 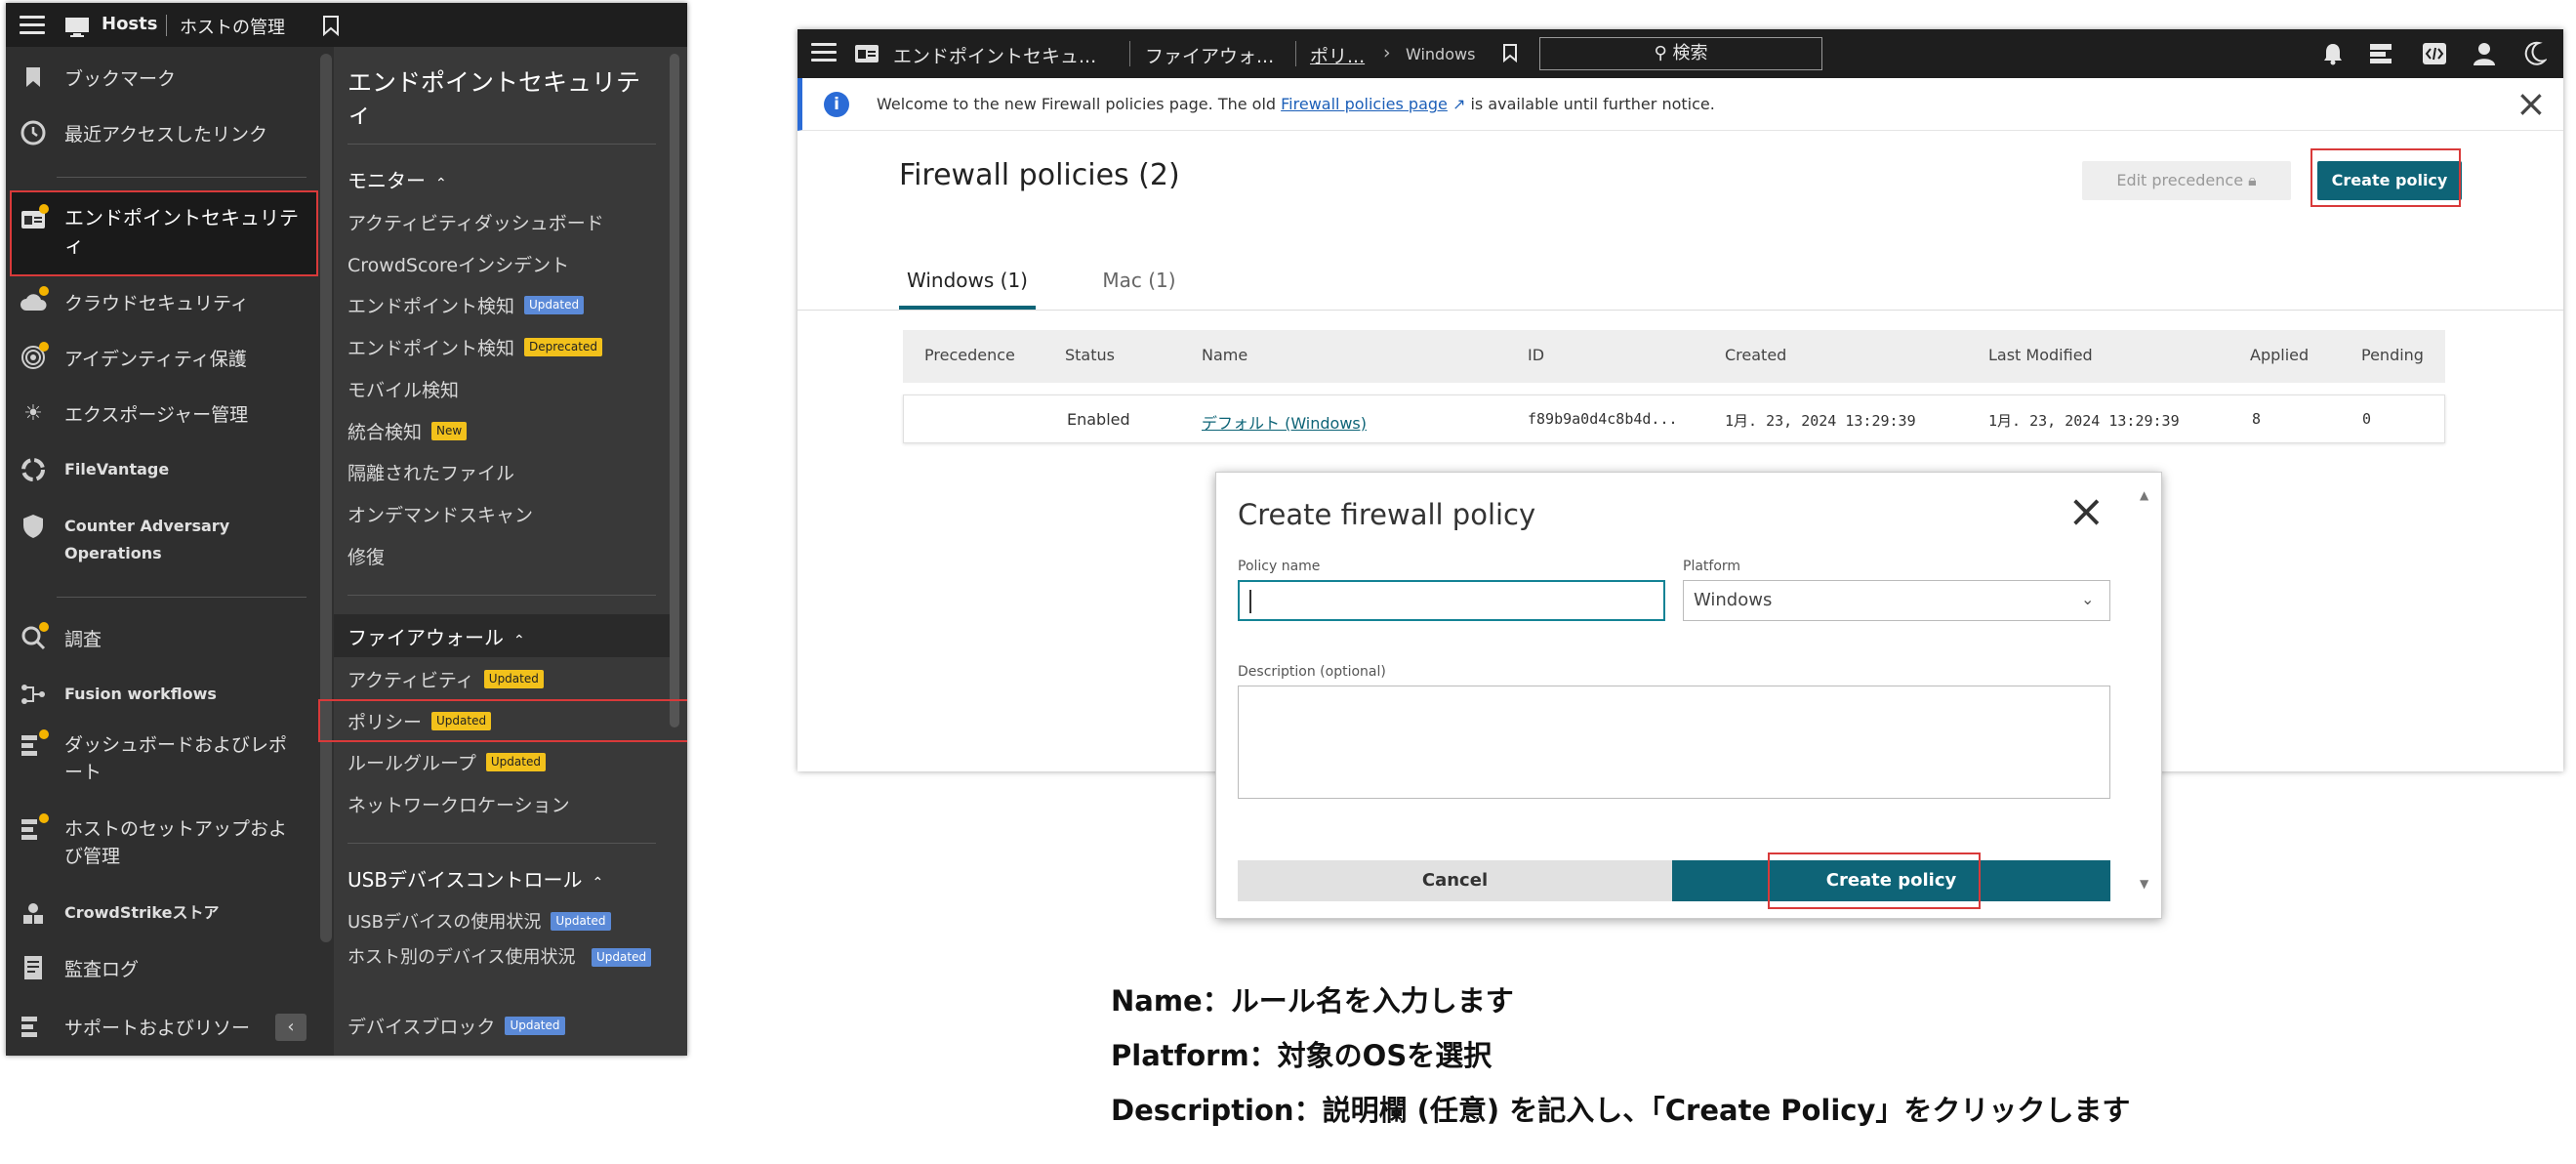 I want to click on nav-item-crowdstrike-store: CrowdStrikeストア, so click(x=119, y=913).